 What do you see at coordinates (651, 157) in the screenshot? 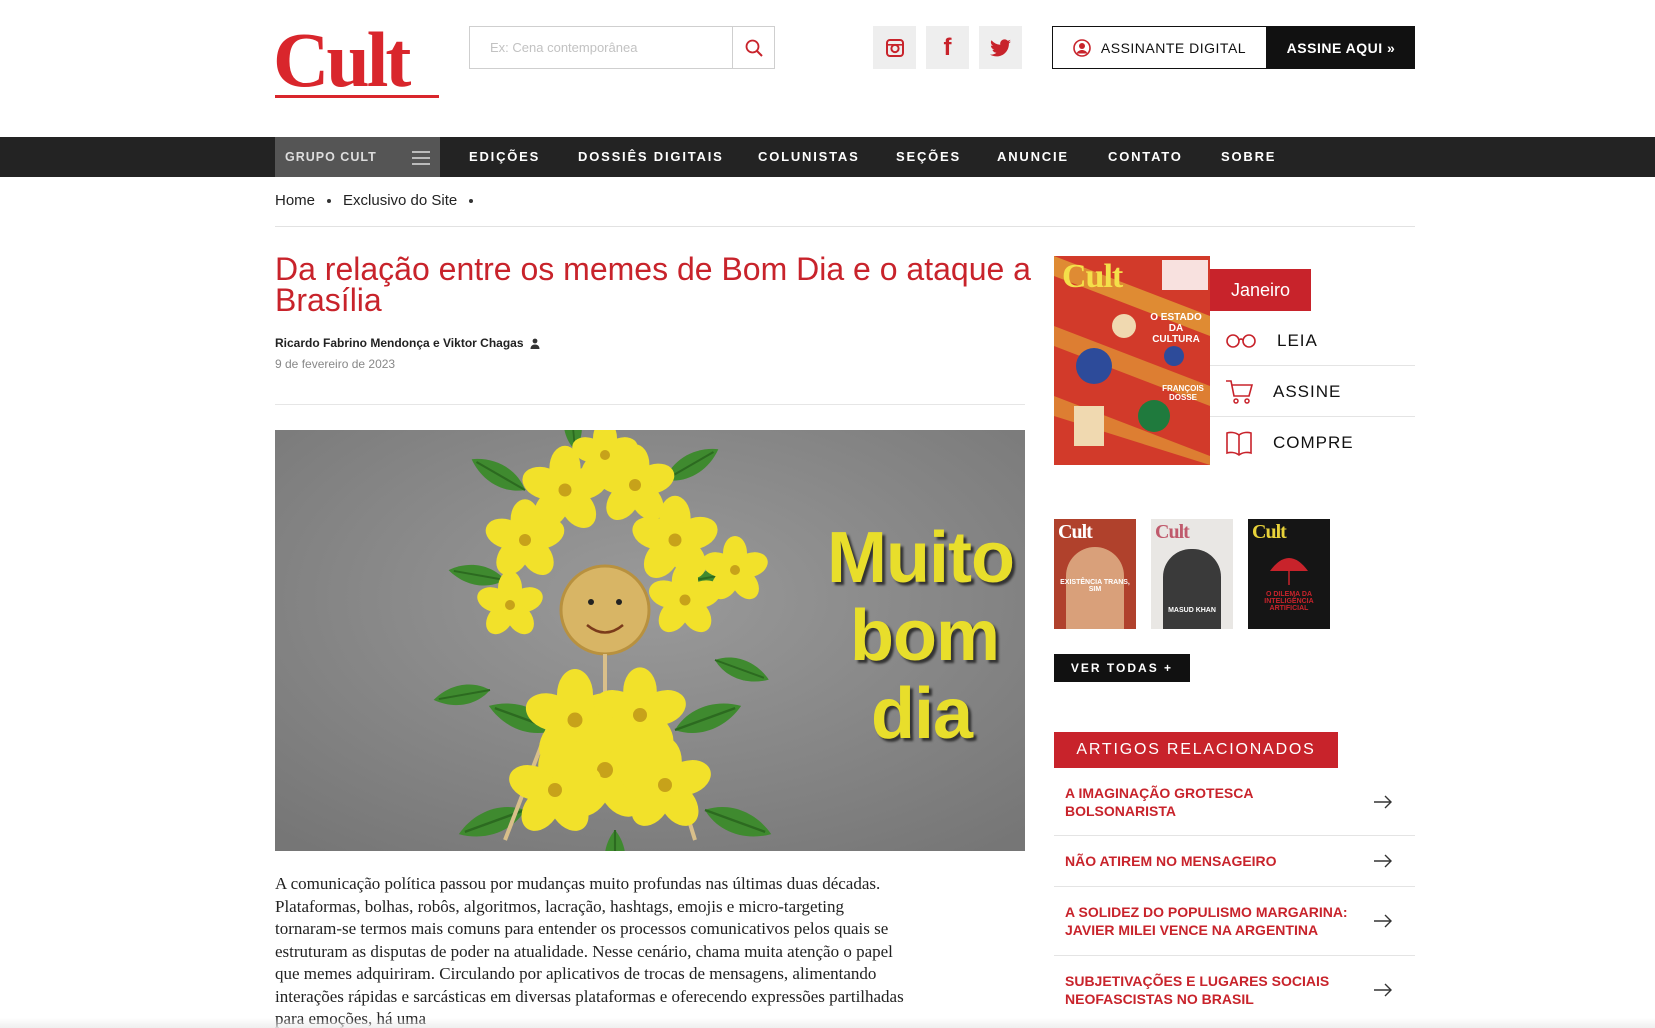
I see `nav-item-dossies-digitais: DOSSIÊS DIGITAIS` at bounding box center [651, 157].